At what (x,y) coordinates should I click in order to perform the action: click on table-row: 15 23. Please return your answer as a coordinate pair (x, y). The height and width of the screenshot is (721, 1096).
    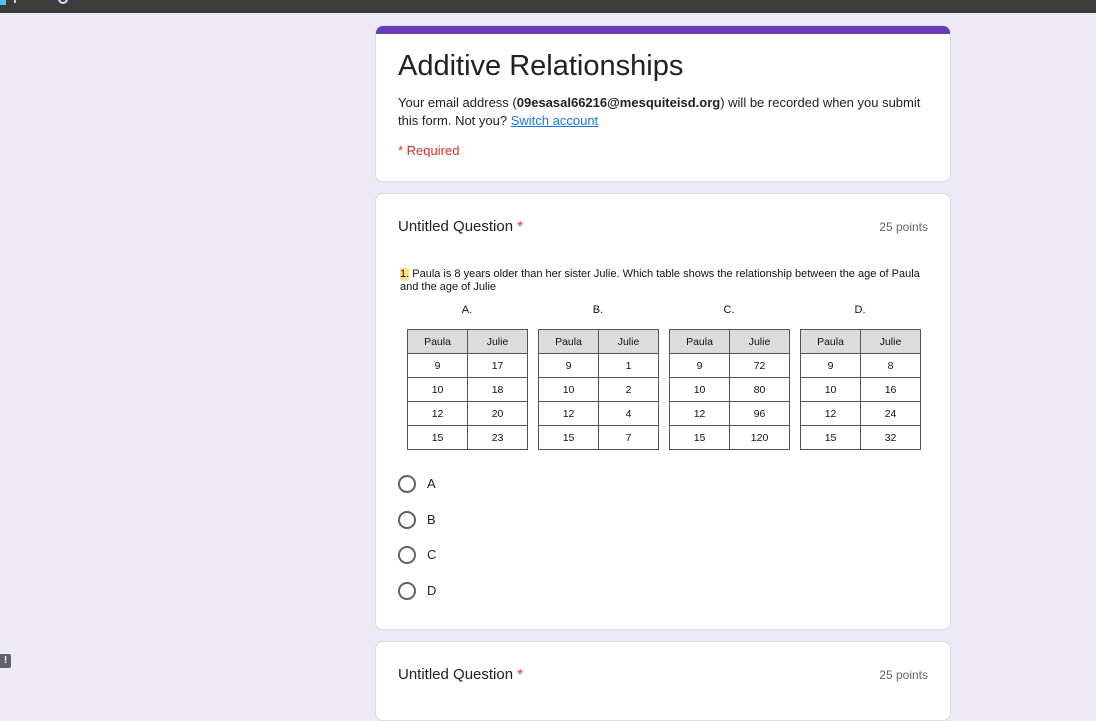
    Looking at the image, I should click on (467, 437).